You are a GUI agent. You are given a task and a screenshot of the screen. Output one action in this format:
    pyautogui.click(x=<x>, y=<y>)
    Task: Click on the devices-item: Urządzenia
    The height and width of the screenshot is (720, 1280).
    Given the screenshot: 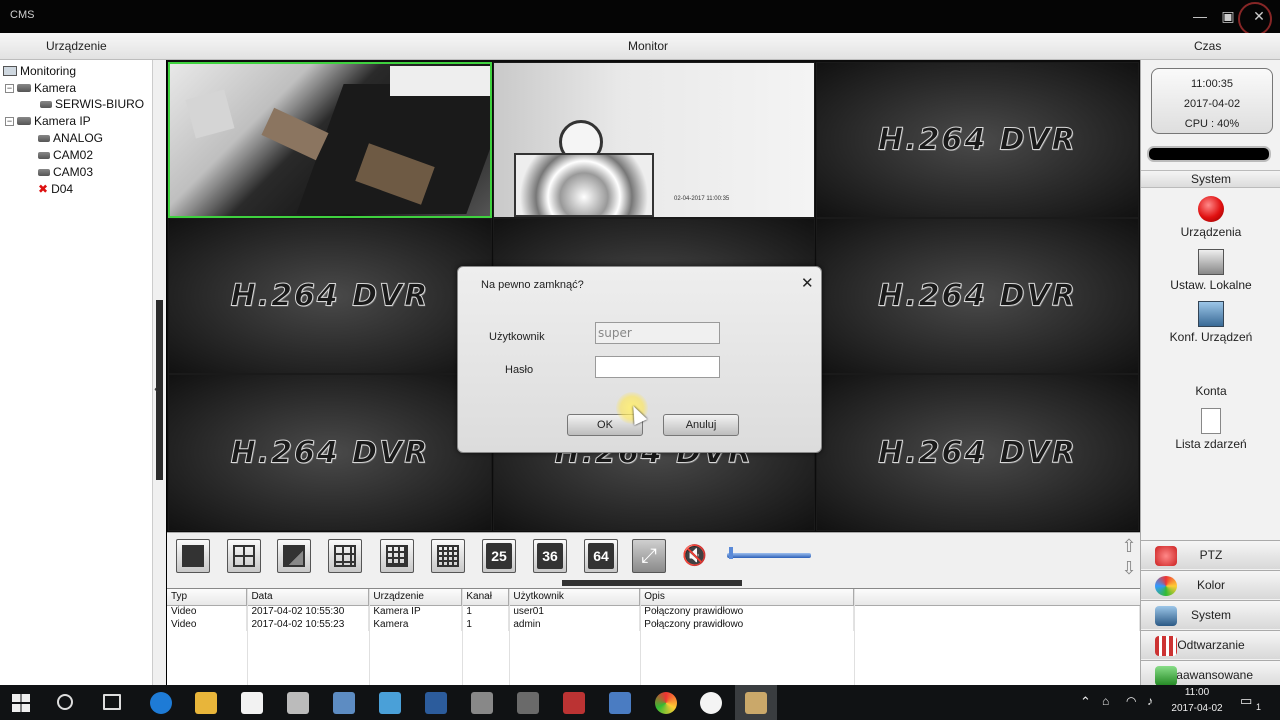 What is the action you would take?
    pyautogui.click(x=1210, y=217)
    